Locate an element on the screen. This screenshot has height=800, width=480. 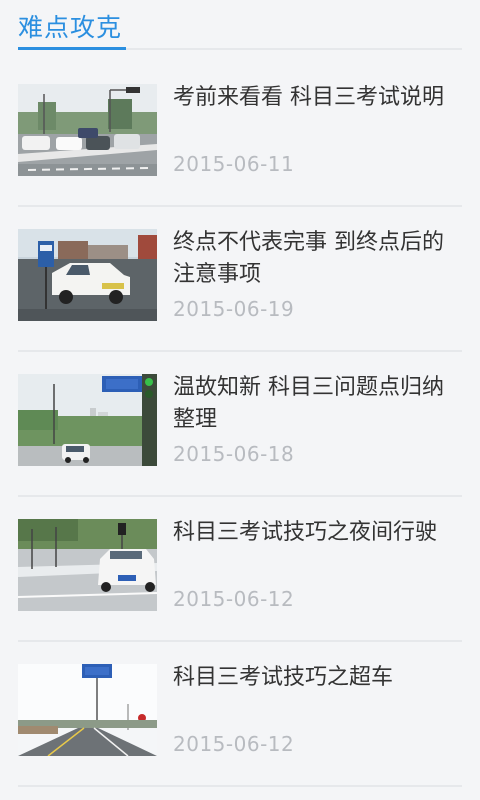
section-title-underline is located at coordinates (72, 48).